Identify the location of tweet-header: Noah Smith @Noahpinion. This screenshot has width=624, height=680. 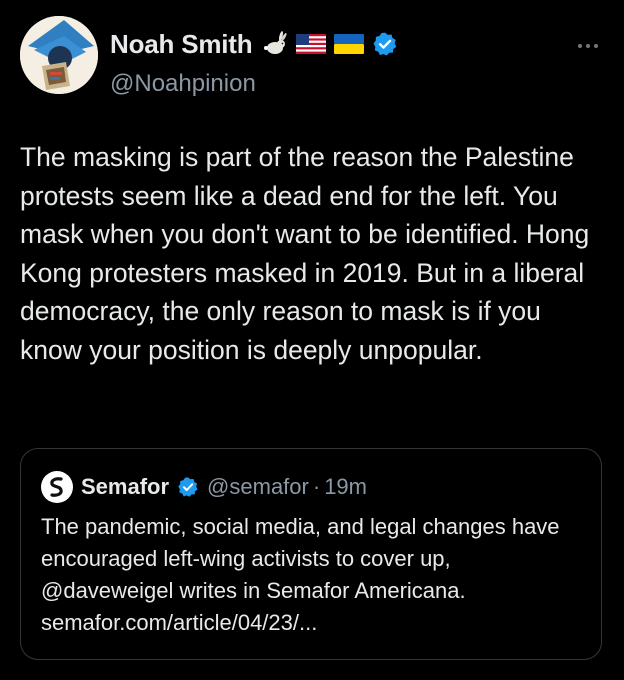
(313, 58).